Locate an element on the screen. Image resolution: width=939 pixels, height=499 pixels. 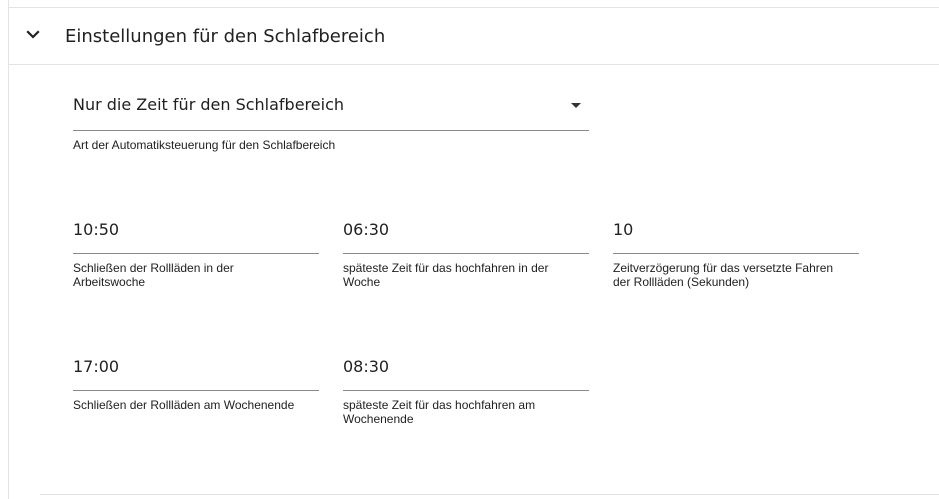
chevron-down-icon is located at coordinates (33, 35).